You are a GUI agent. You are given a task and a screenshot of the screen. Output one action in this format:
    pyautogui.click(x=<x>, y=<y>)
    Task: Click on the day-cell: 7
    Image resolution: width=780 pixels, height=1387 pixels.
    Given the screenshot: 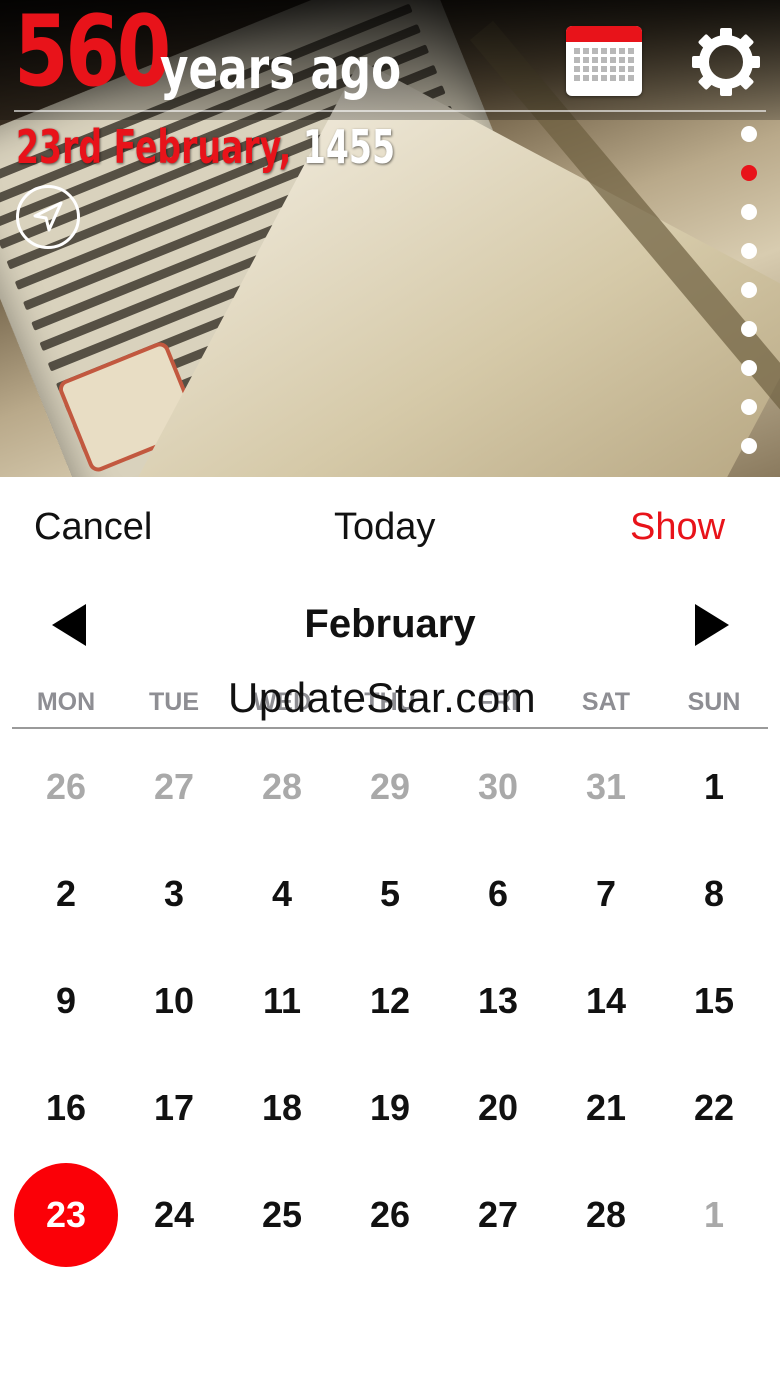 What is the action you would take?
    pyautogui.click(x=606, y=893)
    